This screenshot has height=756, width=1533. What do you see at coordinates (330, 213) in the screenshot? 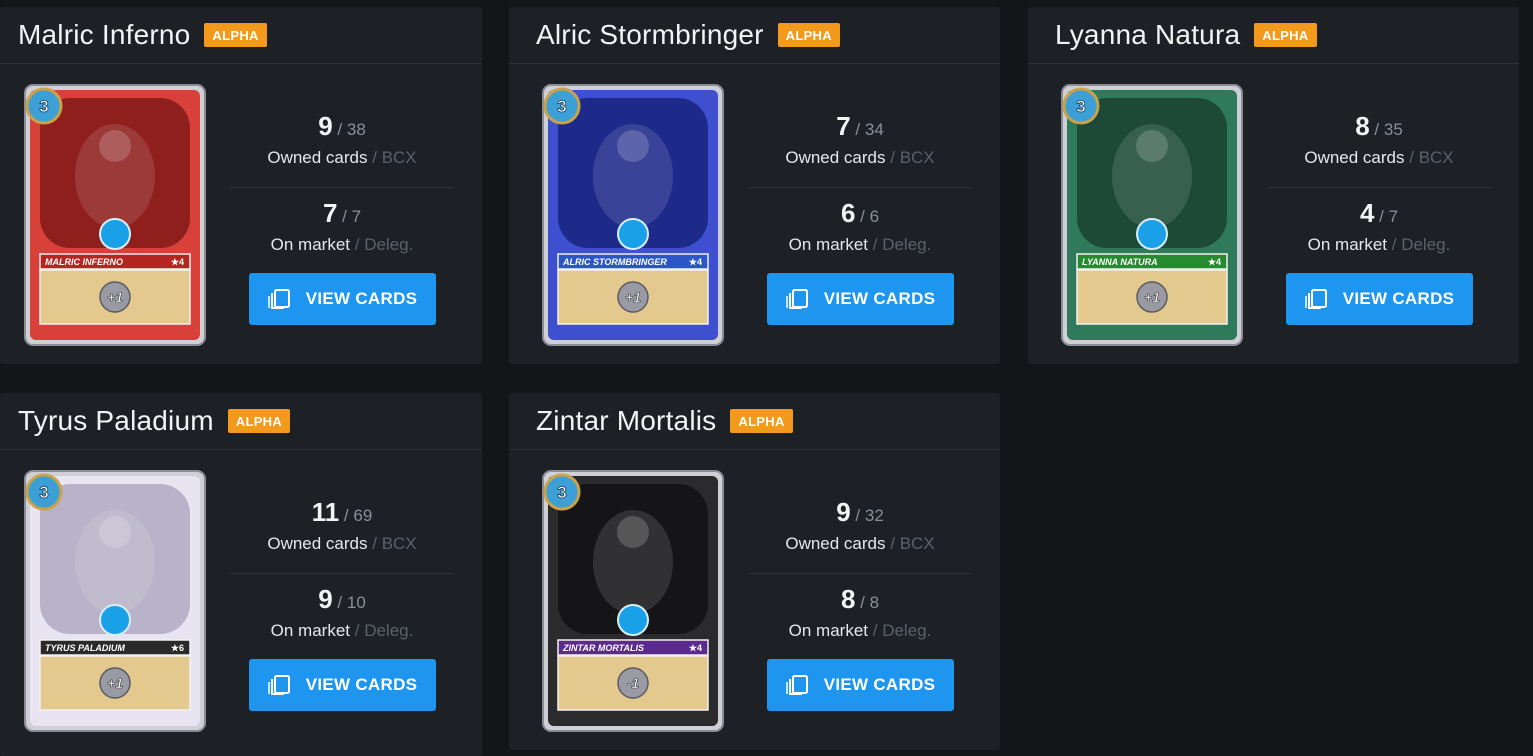
I see `market-count: 7` at bounding box center [330, 213].